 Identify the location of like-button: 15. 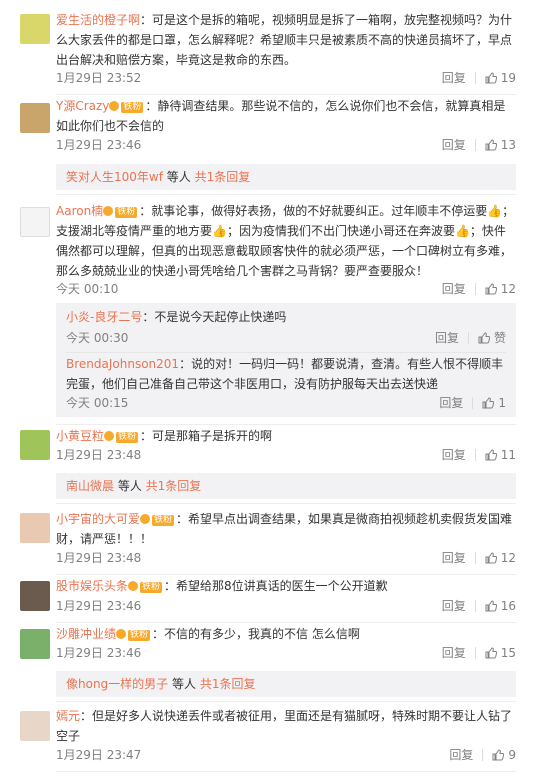
(500, 653).